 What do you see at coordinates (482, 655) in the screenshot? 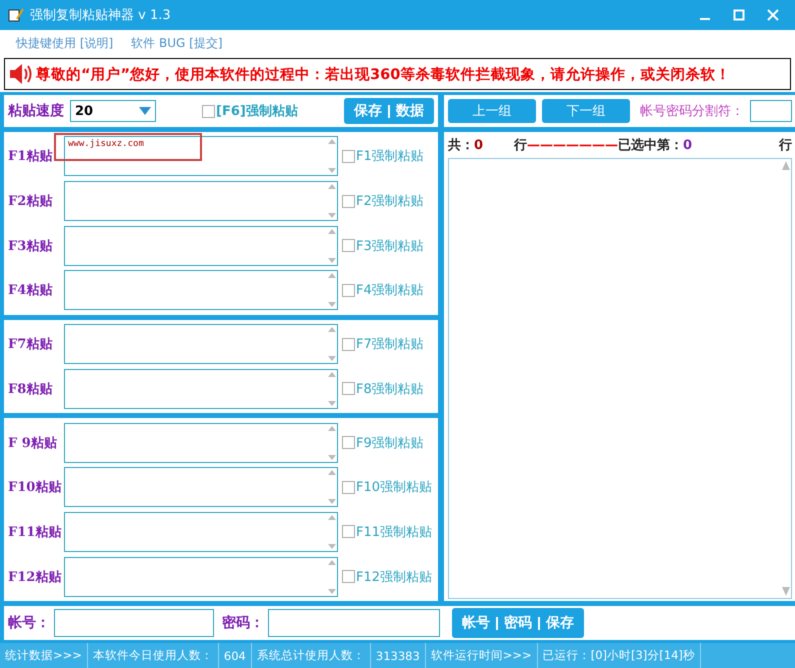
I see `status-text: 软件运行时间>>>` at bounding box center [482, 655].